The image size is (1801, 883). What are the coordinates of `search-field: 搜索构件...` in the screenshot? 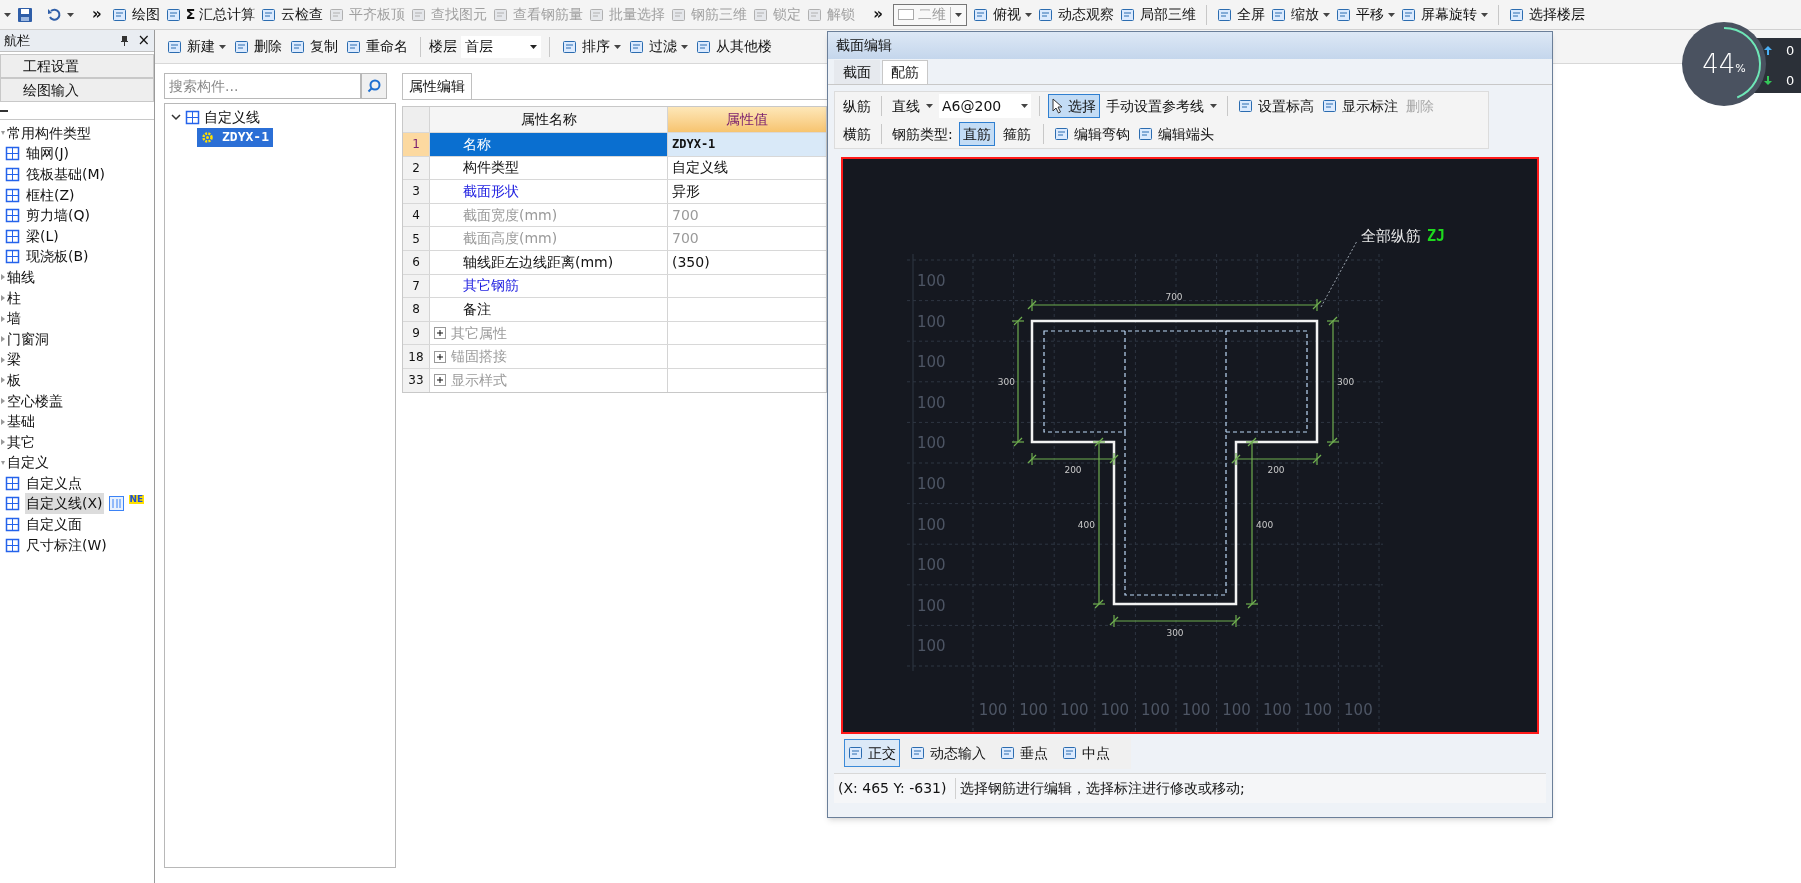 It's located at (262, 86).